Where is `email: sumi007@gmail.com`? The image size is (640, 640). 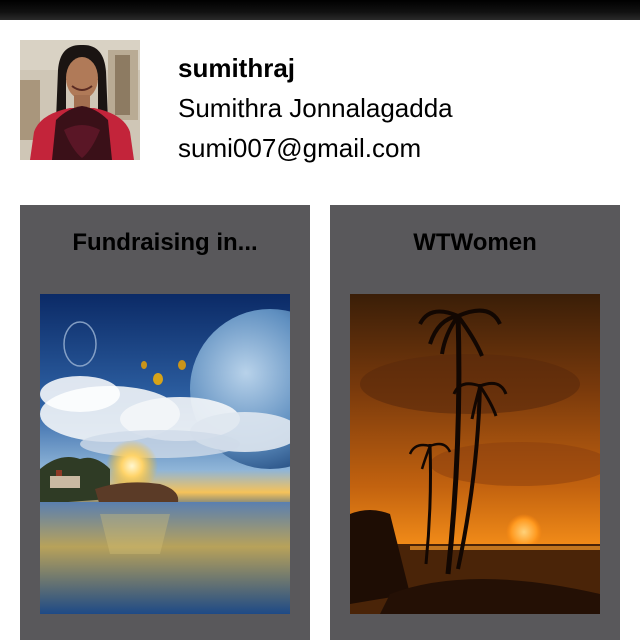
email: sumi007@gmail.com is located at coordinates (300, 148).